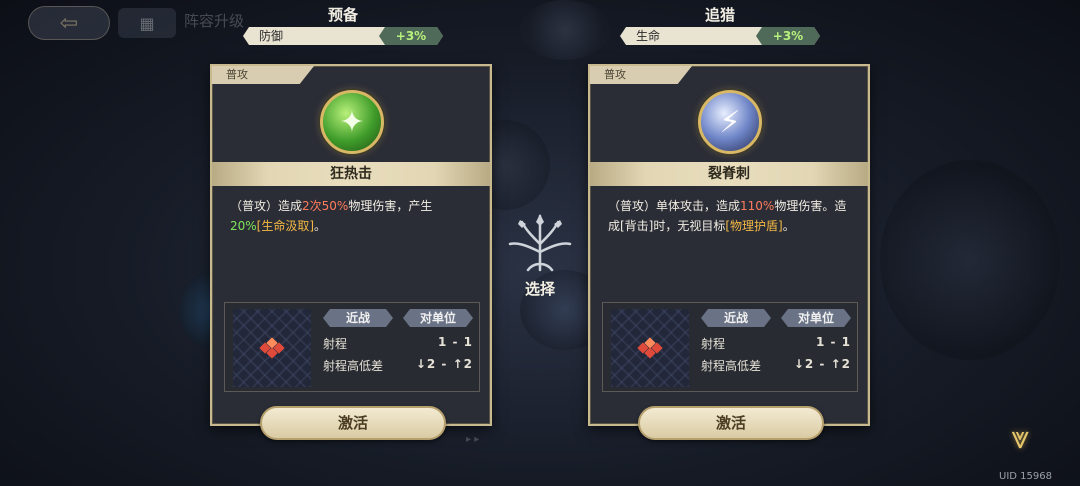 This screenshot has height=486, width=1080. Describe the element at coordinates (351, 174) in the screenshot. I see `skill-name: 狂热击` at that location.